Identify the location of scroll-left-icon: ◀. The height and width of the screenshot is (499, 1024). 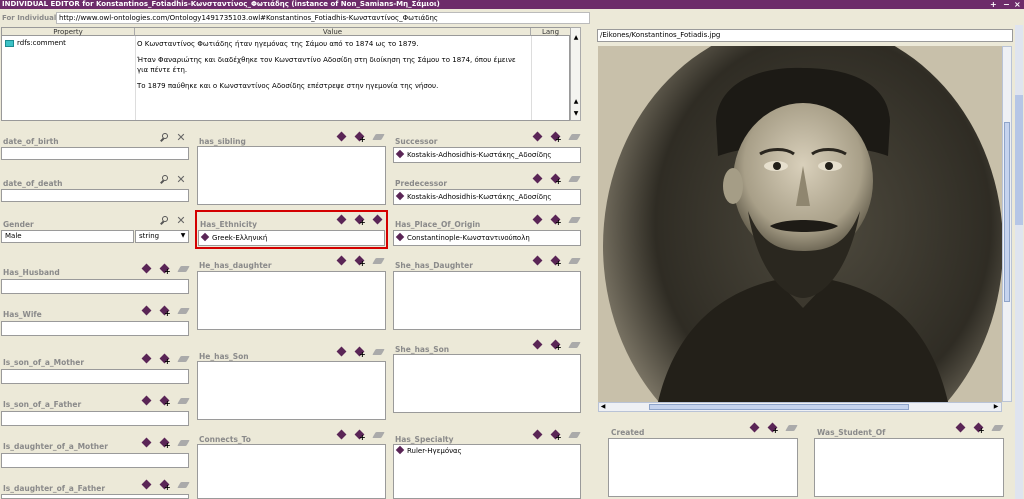
(603, 407).